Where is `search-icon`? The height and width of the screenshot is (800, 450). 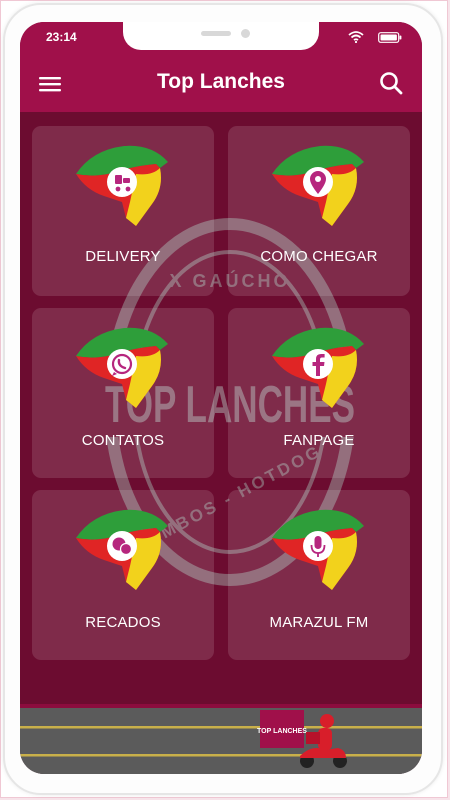 search-icon is located at coordinates (391, 83).